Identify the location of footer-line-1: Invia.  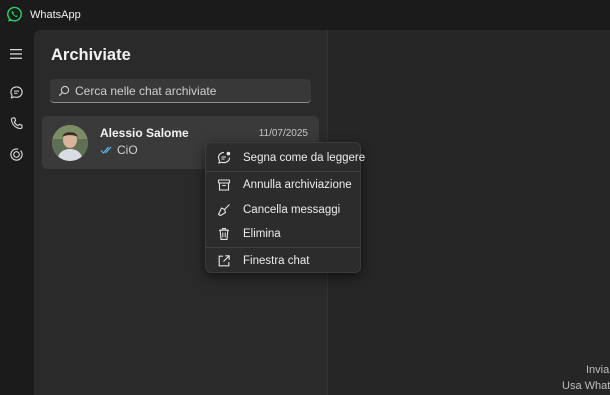
(598, 370).